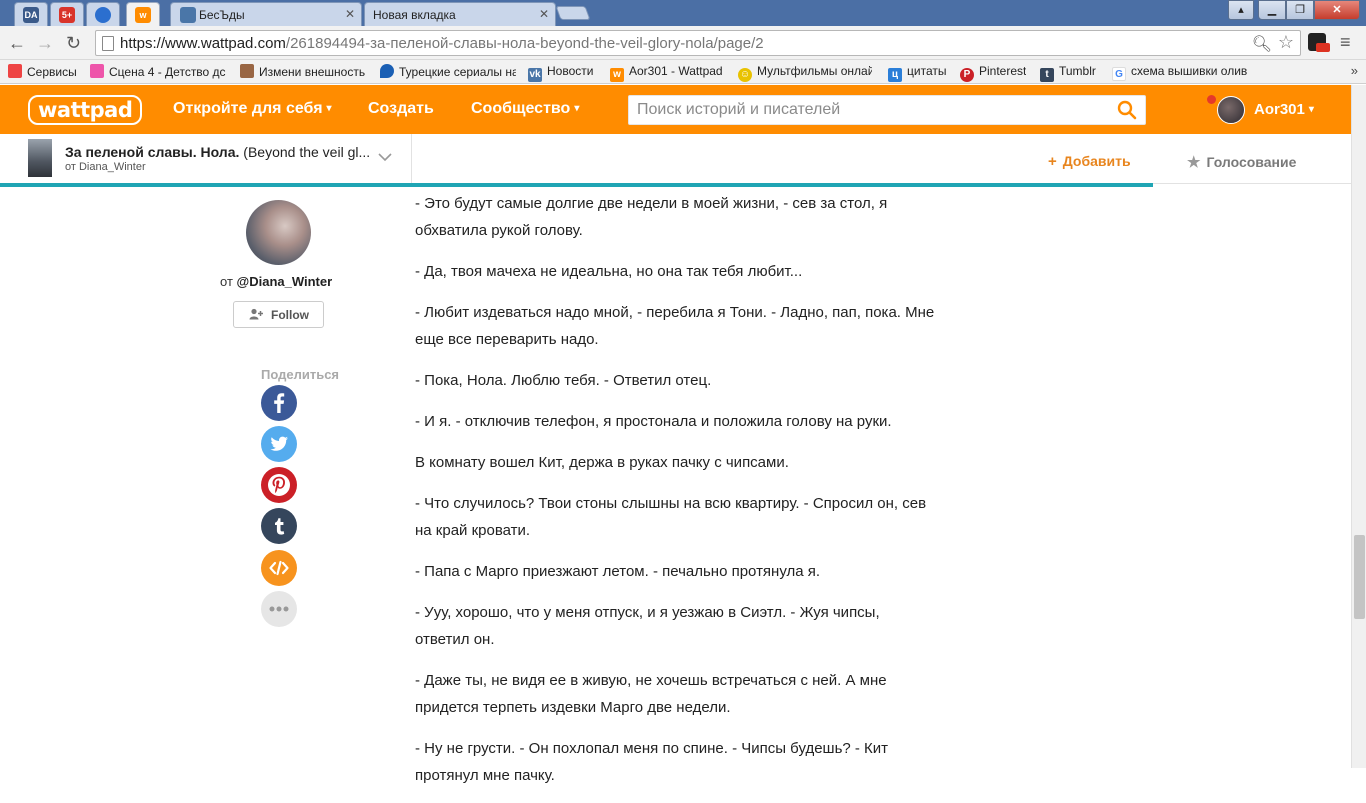 This screenshot has height=803, width=1366. I want to click on notification-dot, so click(1211, 99).